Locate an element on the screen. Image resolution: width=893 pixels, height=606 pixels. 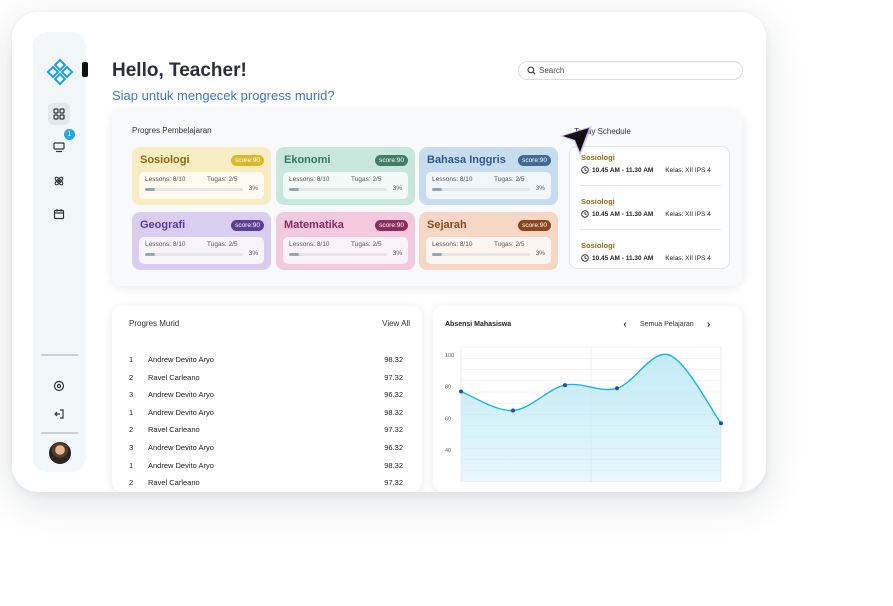
notification-badge: 1 is located at coordinates (69, 134).